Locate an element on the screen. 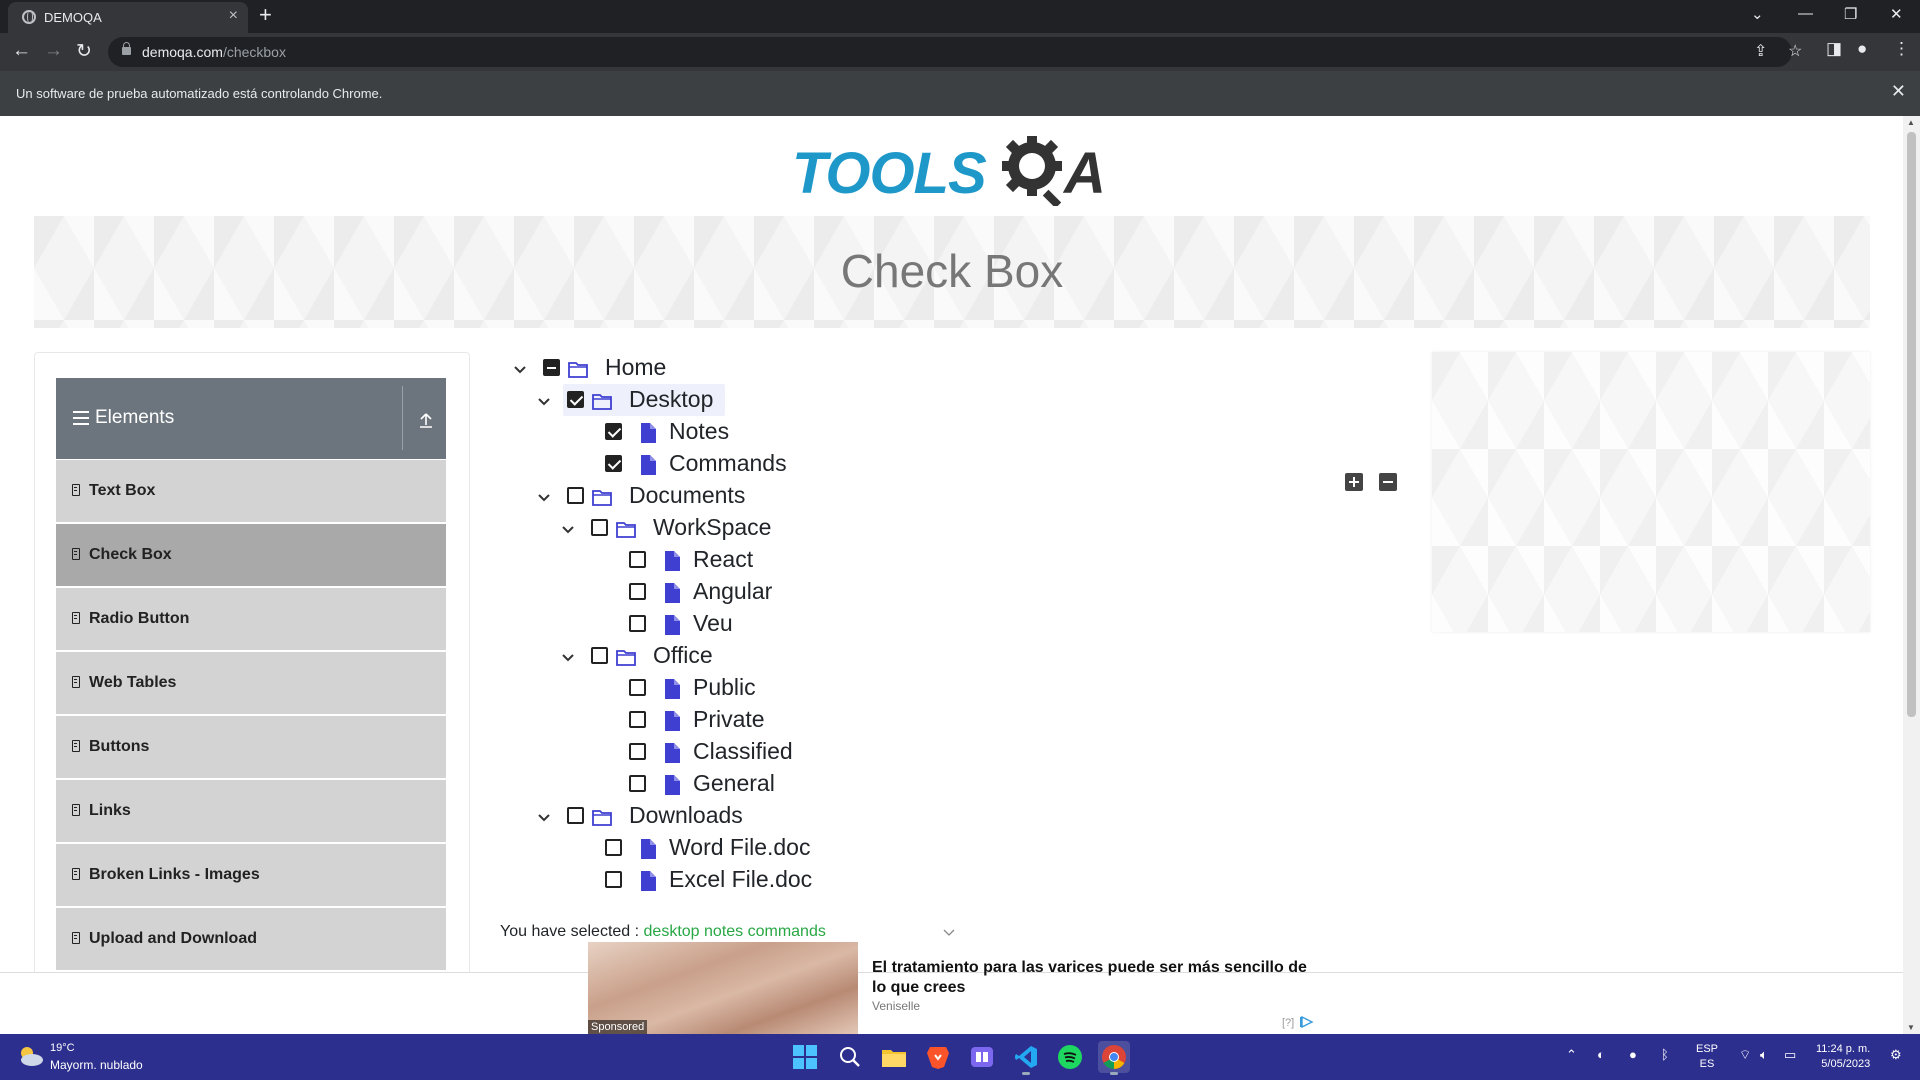  scroll-down-icon: ▼ is located at coordinates (1911, 1027).